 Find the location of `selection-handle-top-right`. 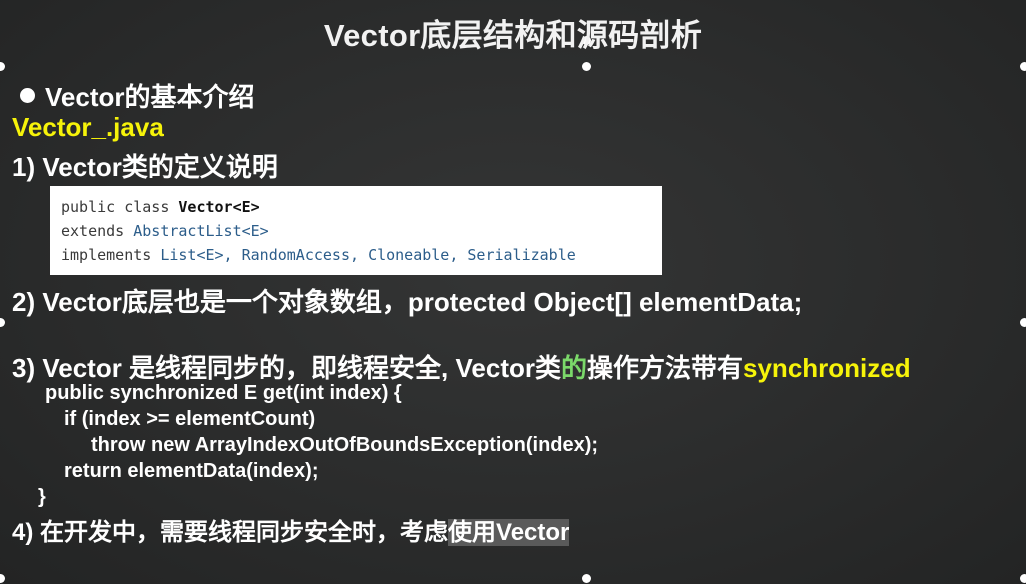

selection-handle-top-right is located at coordinates (1023, 66).